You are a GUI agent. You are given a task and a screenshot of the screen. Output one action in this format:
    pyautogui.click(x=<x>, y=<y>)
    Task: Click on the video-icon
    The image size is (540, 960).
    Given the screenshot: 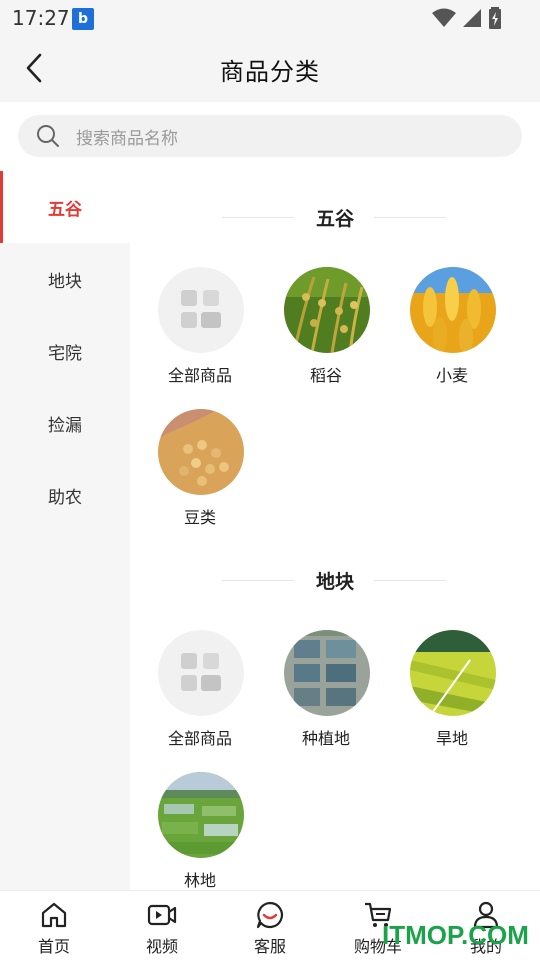 What is the action you would take?
    pyautogui.click(x=162, y=915)
    